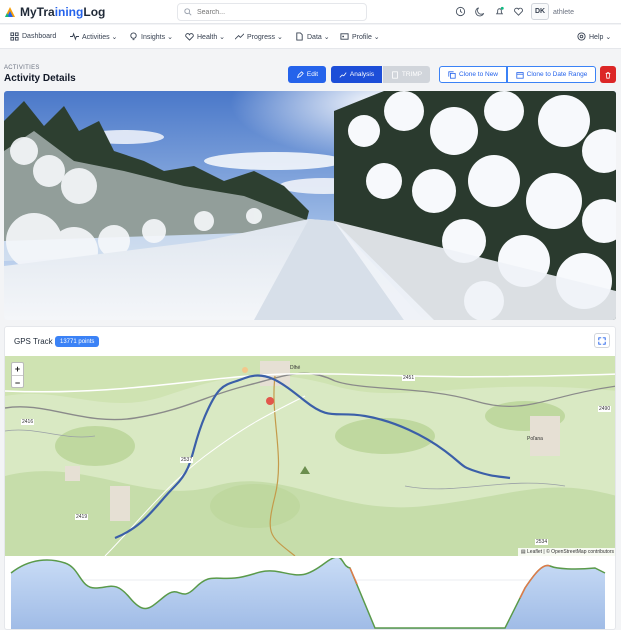  Describe the element at coordinates (63, 12) in the screenshot. I see `app-name: MyTrainingLog` at that location.